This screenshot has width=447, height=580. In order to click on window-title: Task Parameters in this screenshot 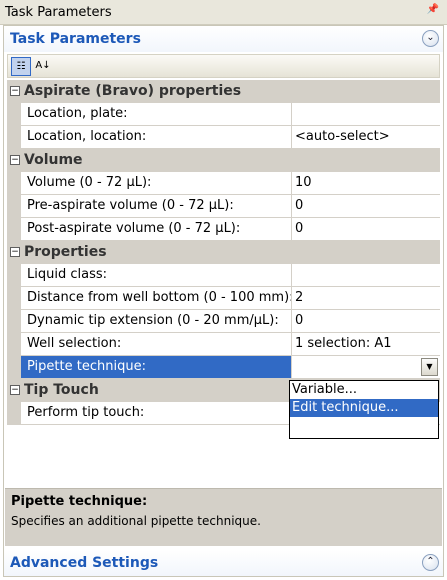, I will do `click(58, 12)`.